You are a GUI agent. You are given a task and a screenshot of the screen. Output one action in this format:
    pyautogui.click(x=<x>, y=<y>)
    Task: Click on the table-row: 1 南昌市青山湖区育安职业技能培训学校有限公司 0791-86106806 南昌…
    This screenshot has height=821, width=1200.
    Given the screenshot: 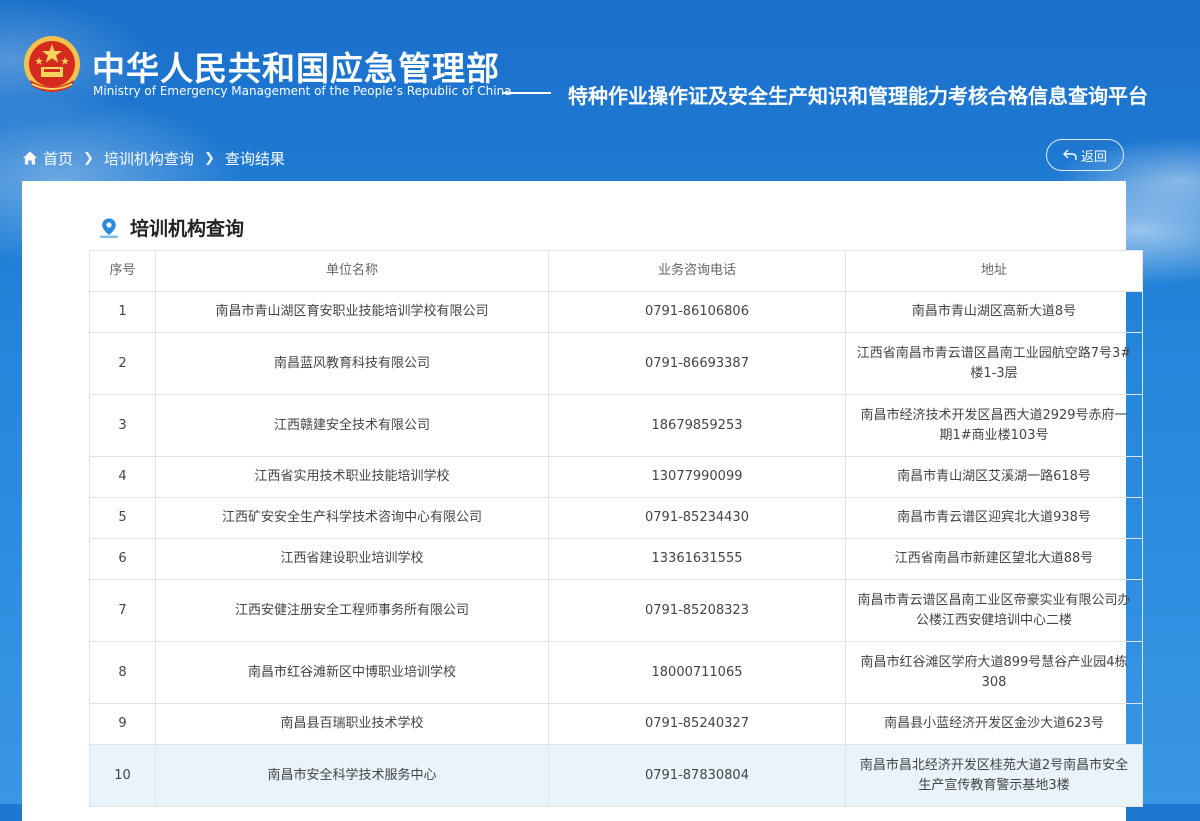 What is the action you would take?
    pyautogui.click(x=616, y=312)
    